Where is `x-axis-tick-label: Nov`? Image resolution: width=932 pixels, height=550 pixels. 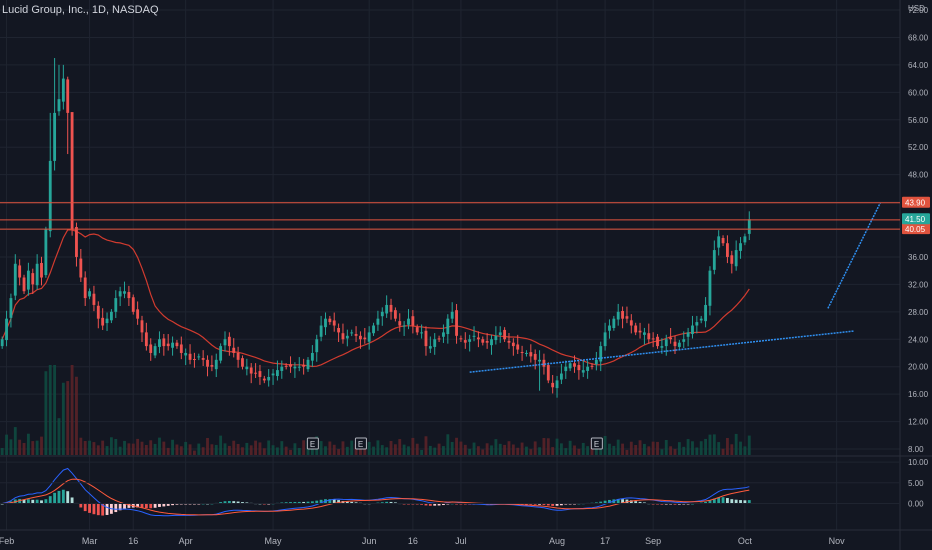 x-axis-tick-label: Nov is located at coordinates (837, 541).